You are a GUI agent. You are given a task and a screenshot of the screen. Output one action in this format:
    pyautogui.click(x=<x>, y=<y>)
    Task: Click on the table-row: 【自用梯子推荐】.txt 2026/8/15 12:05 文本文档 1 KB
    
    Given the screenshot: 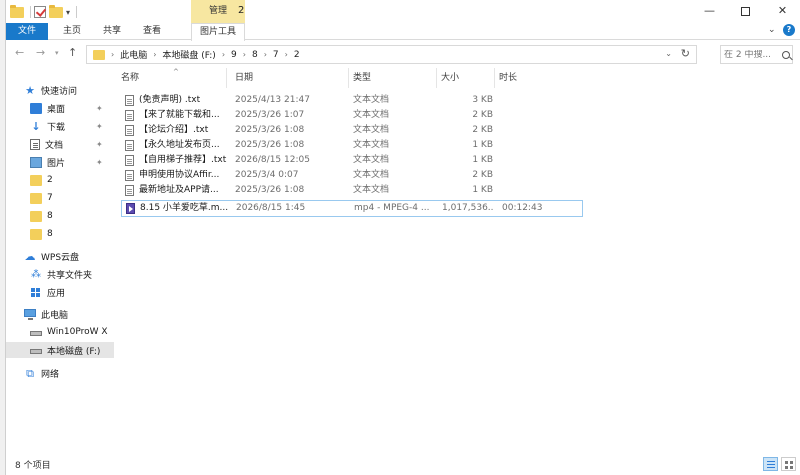 What is the action you would take?
    pyautogui.click(x=352, y=160)
    